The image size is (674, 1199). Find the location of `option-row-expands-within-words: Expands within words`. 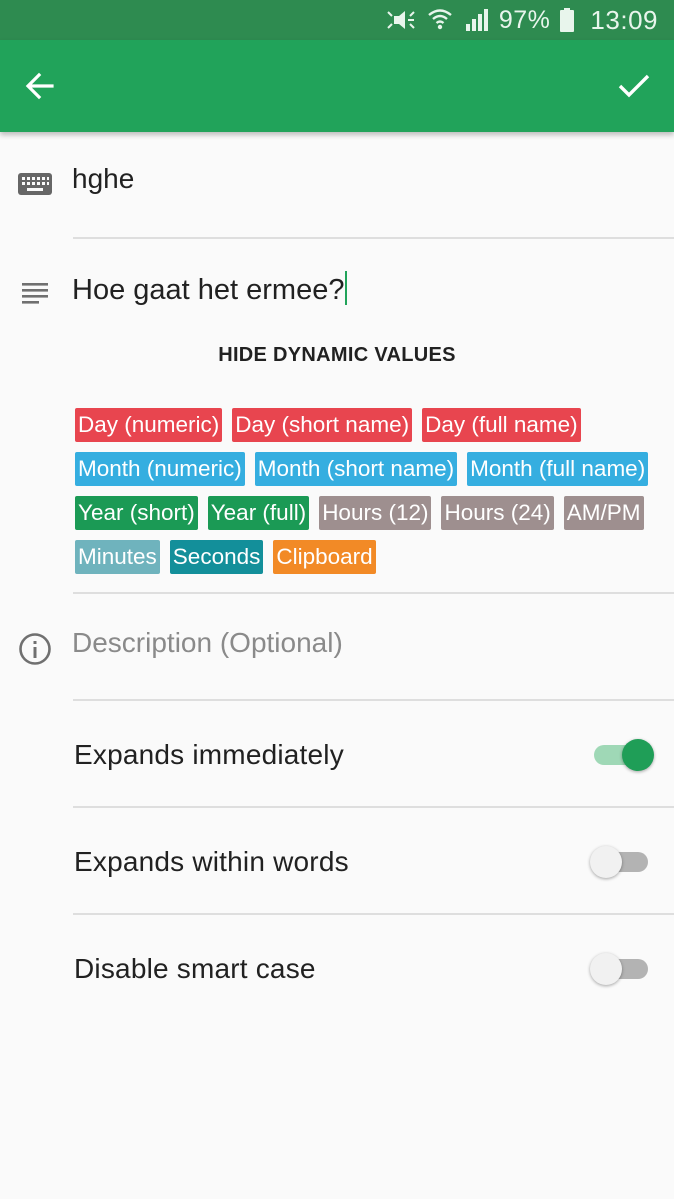

option-row-expands-within-words: Expands within words is located at coordinates (337, 862).